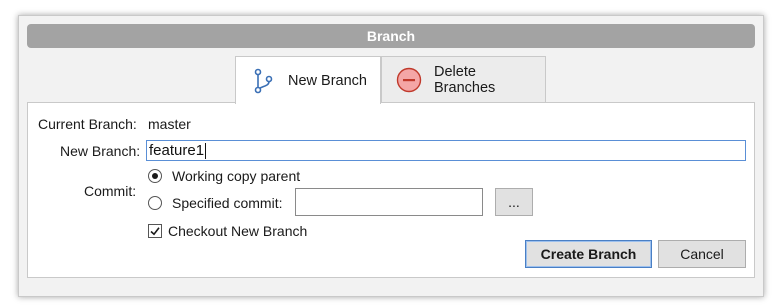  What do you see at coordinates (110, 191) in the screenshot?
I see `commit-label: Commit:` at bounding box center [110, 191].